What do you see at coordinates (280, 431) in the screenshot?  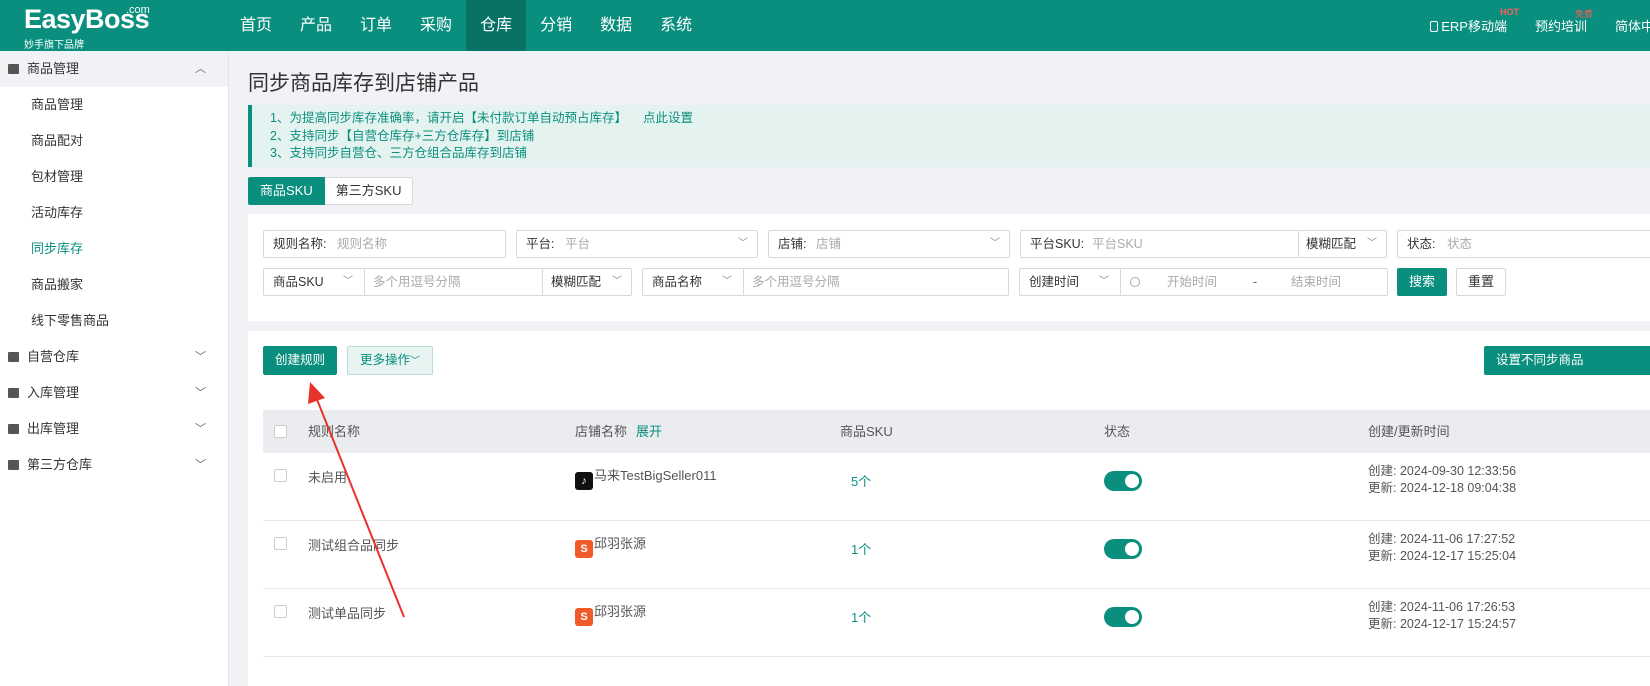 I see `select-all-checkbox` at bounding box center [280, 431].